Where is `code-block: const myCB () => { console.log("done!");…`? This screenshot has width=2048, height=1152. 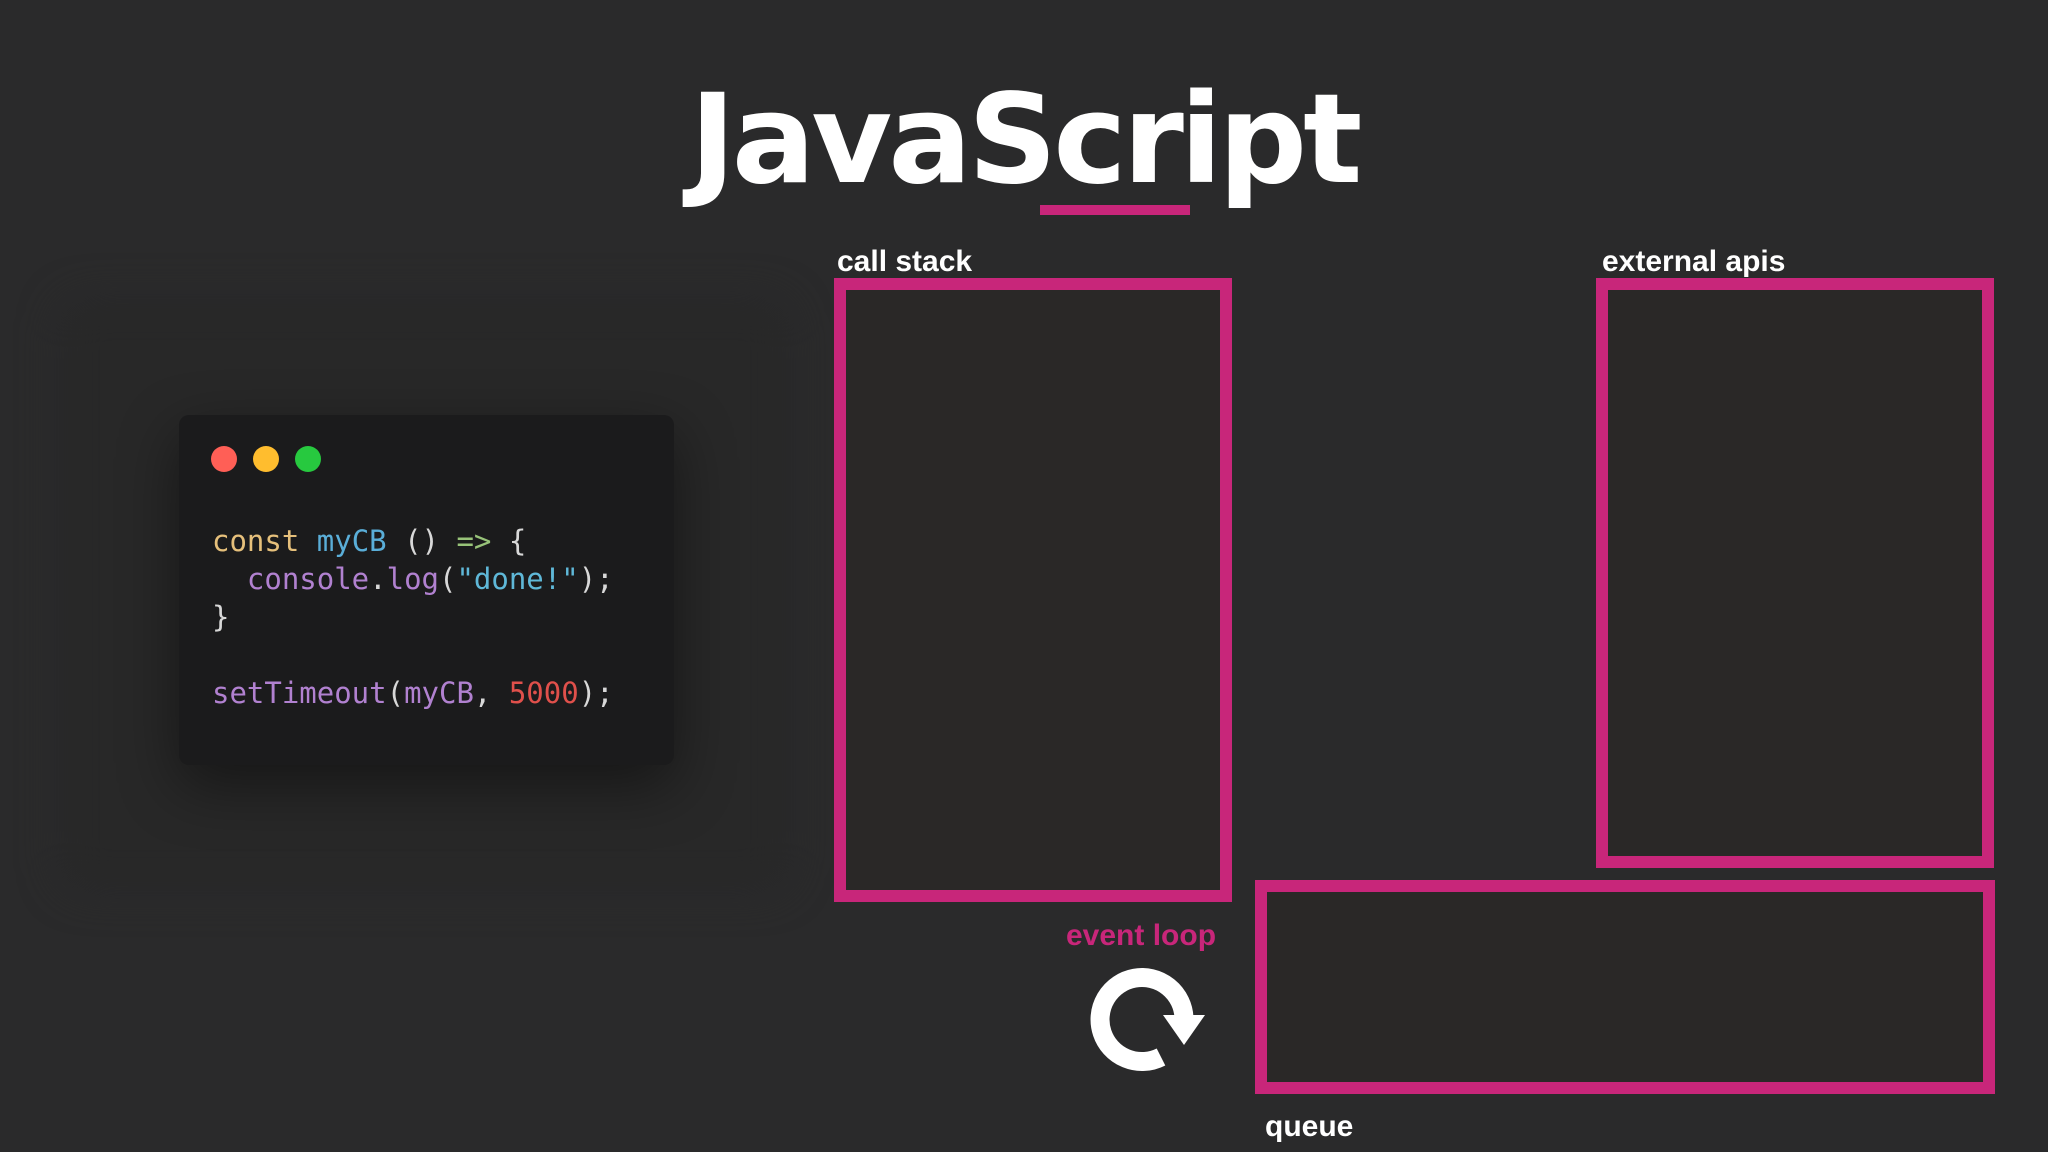 code-block: const myCB () => { console.log("done!");… is located at coordinates (413, 617).